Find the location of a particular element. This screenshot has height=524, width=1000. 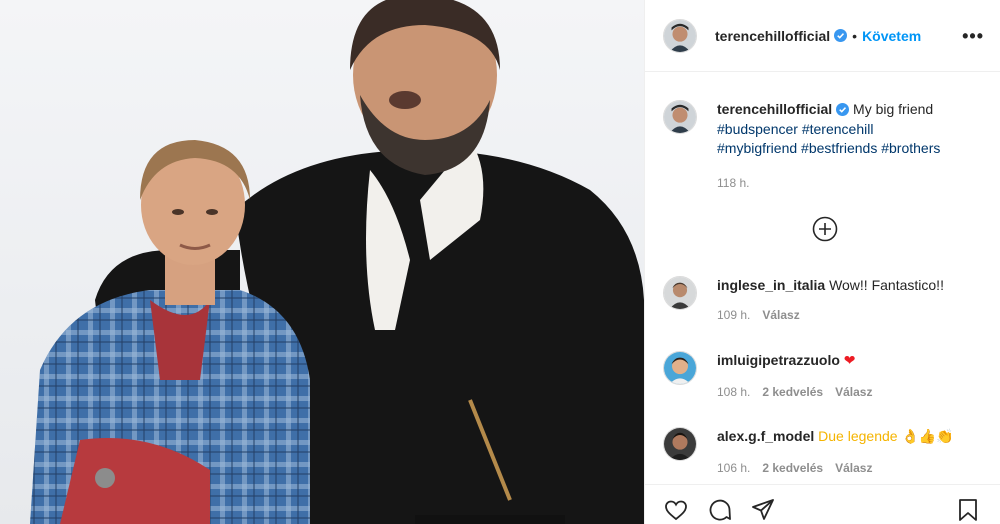

comment-time: 108 h. is located at coordinates (733, 393).